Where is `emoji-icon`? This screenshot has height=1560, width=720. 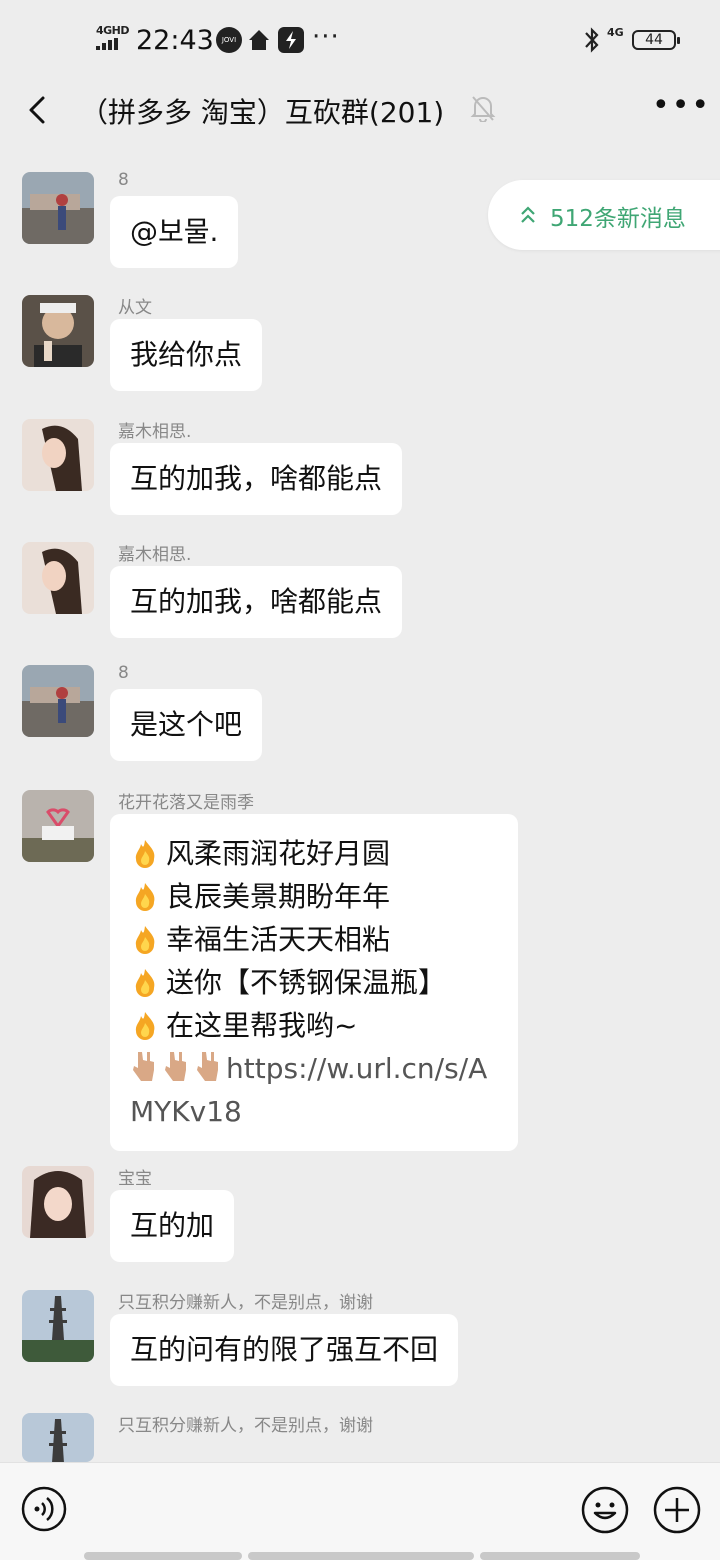
emoji-icon is located at coordinates (605, 1510).